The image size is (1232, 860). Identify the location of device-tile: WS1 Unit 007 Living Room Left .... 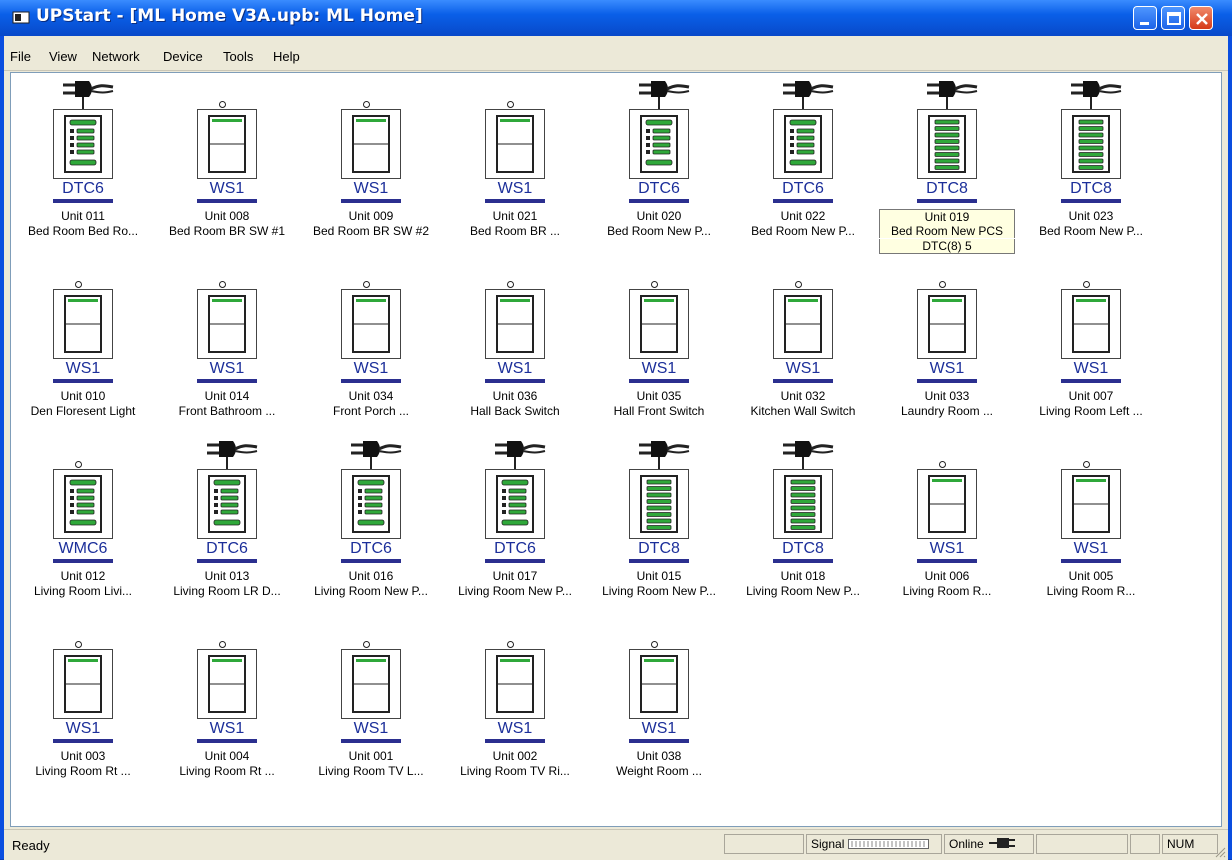
(1091, 344).